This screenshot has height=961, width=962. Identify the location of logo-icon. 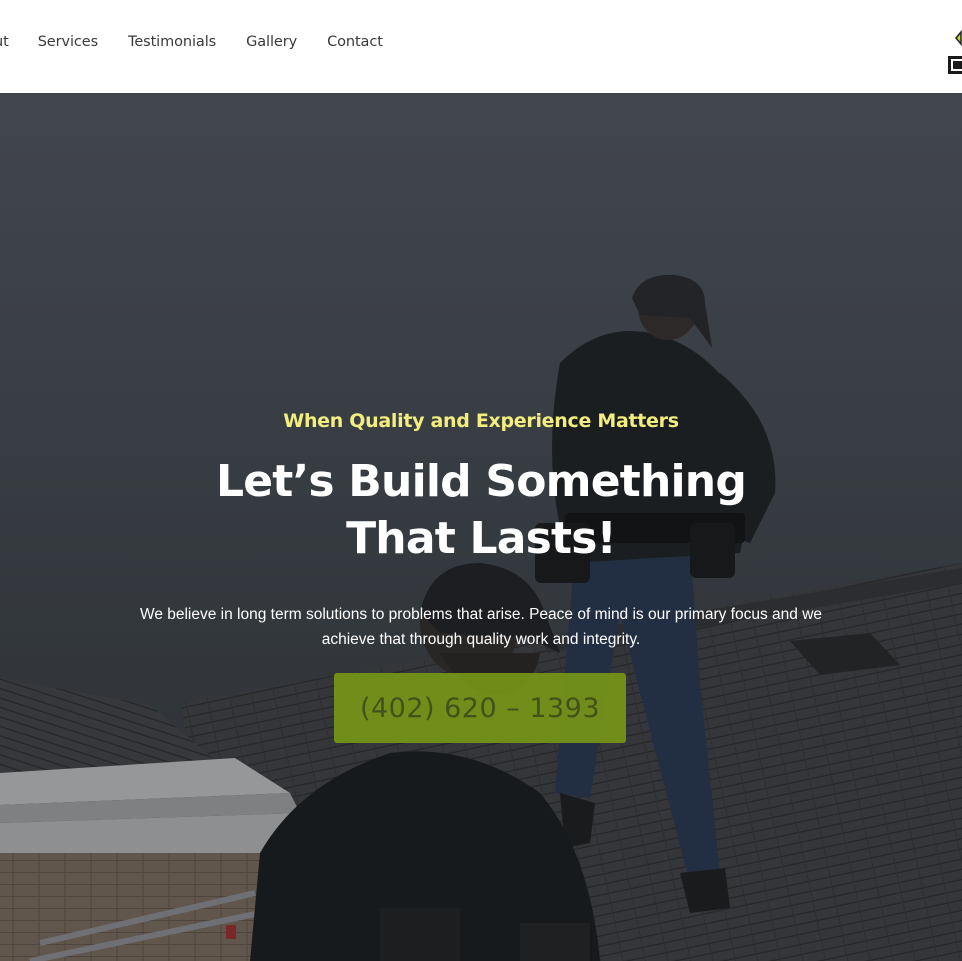
(955, 51).